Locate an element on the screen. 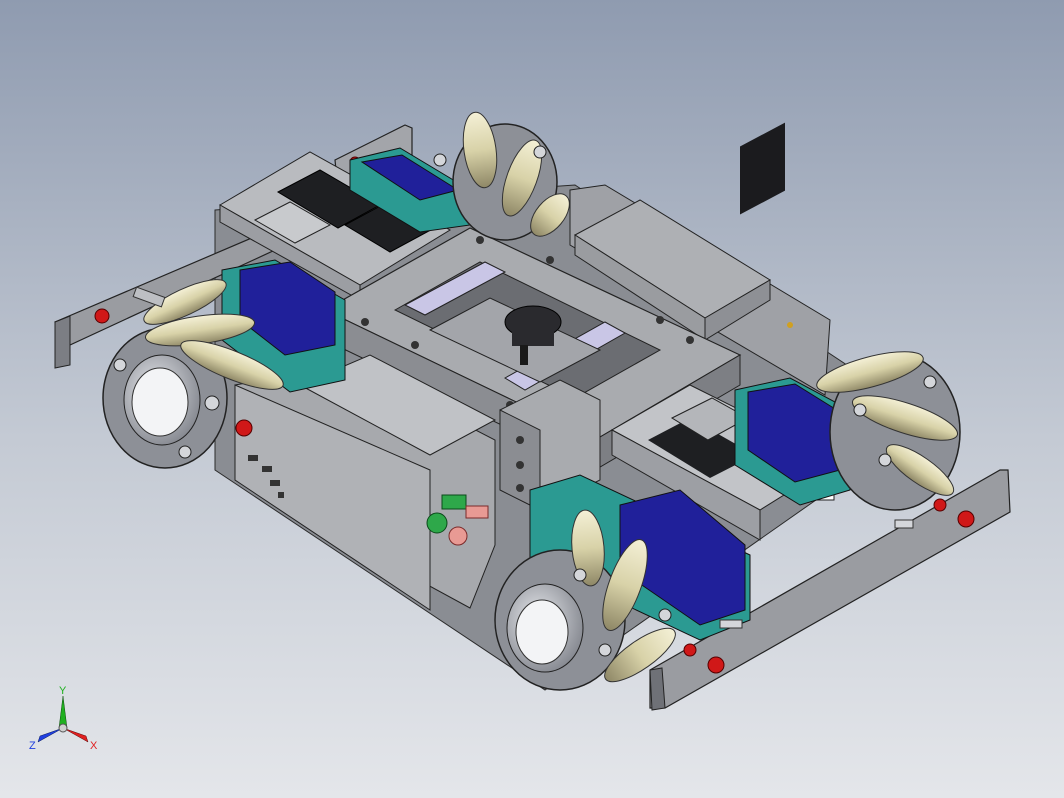  x-axis-label: X is located at coordinates (94, 746).